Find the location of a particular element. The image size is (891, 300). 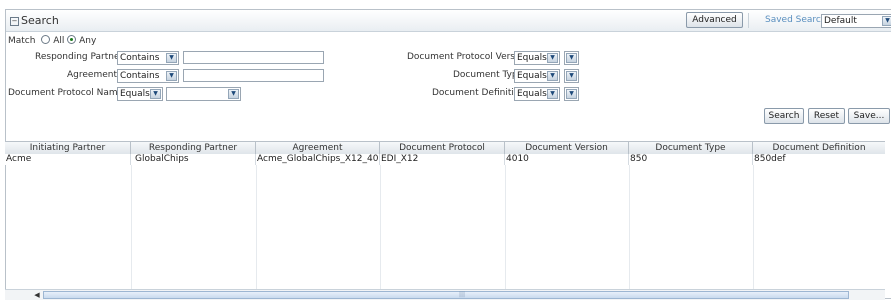

search-title-label: Search is located at coordinates (40, 20).